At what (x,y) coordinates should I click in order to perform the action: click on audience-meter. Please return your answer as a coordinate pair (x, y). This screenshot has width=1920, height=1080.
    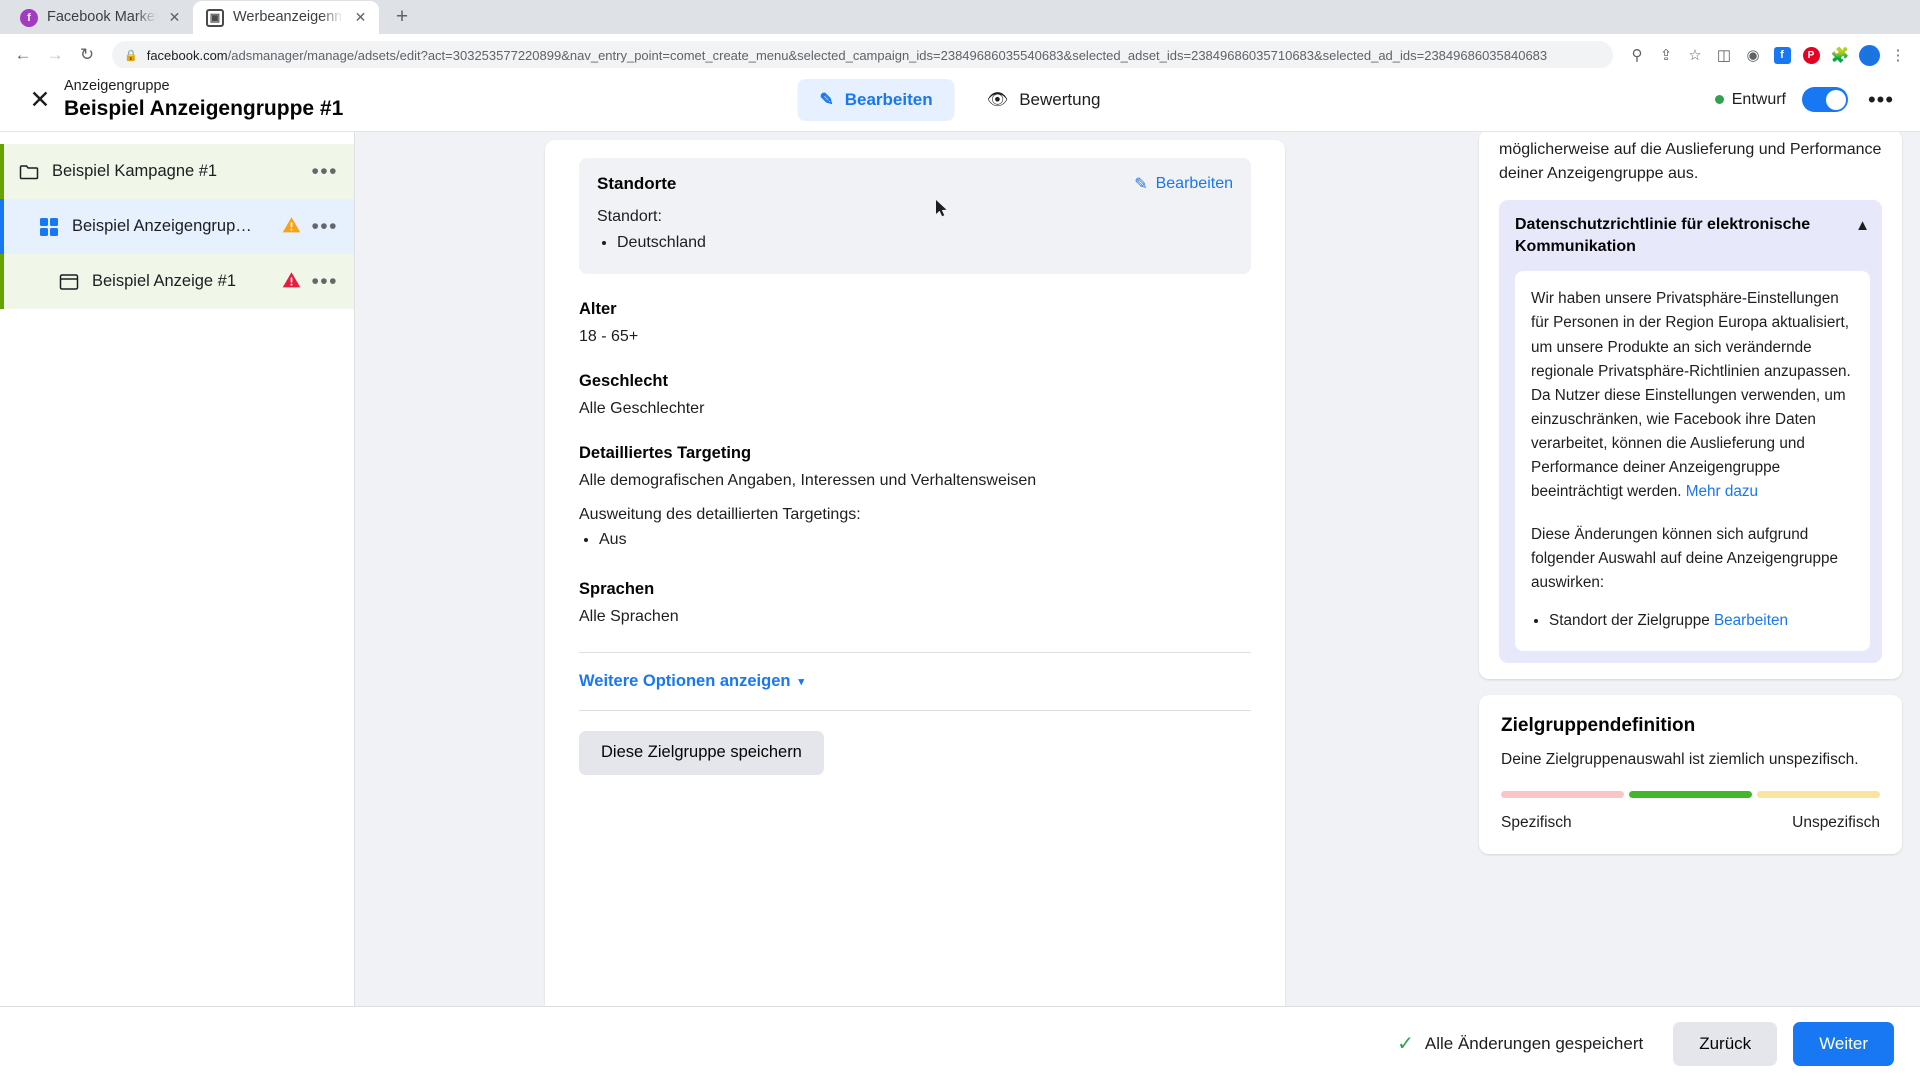
    Looking at the image, I should click on (1690, 794).